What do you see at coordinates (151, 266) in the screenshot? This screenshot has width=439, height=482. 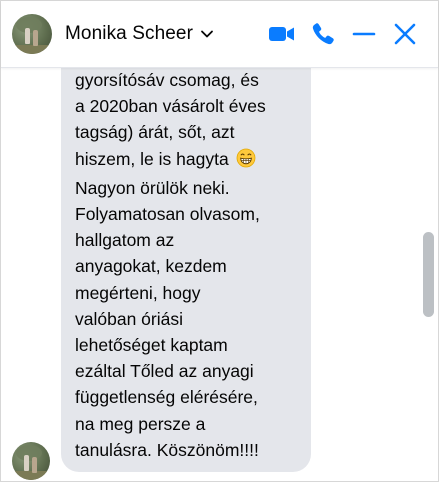 I see `message-line: anyagokat, kezdem` at bounding box center [151, 266].